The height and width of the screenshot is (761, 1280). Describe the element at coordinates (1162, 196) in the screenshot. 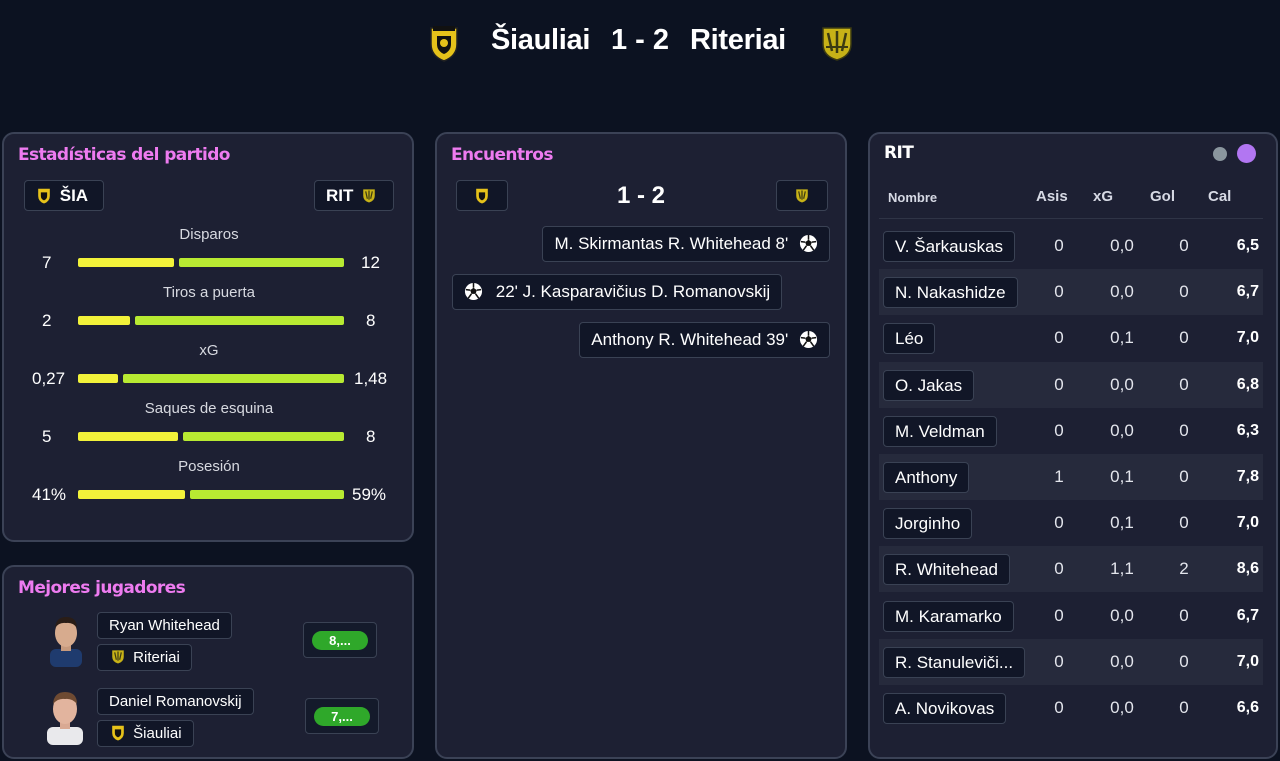

I see `column-header-gol: Gol` at that location.